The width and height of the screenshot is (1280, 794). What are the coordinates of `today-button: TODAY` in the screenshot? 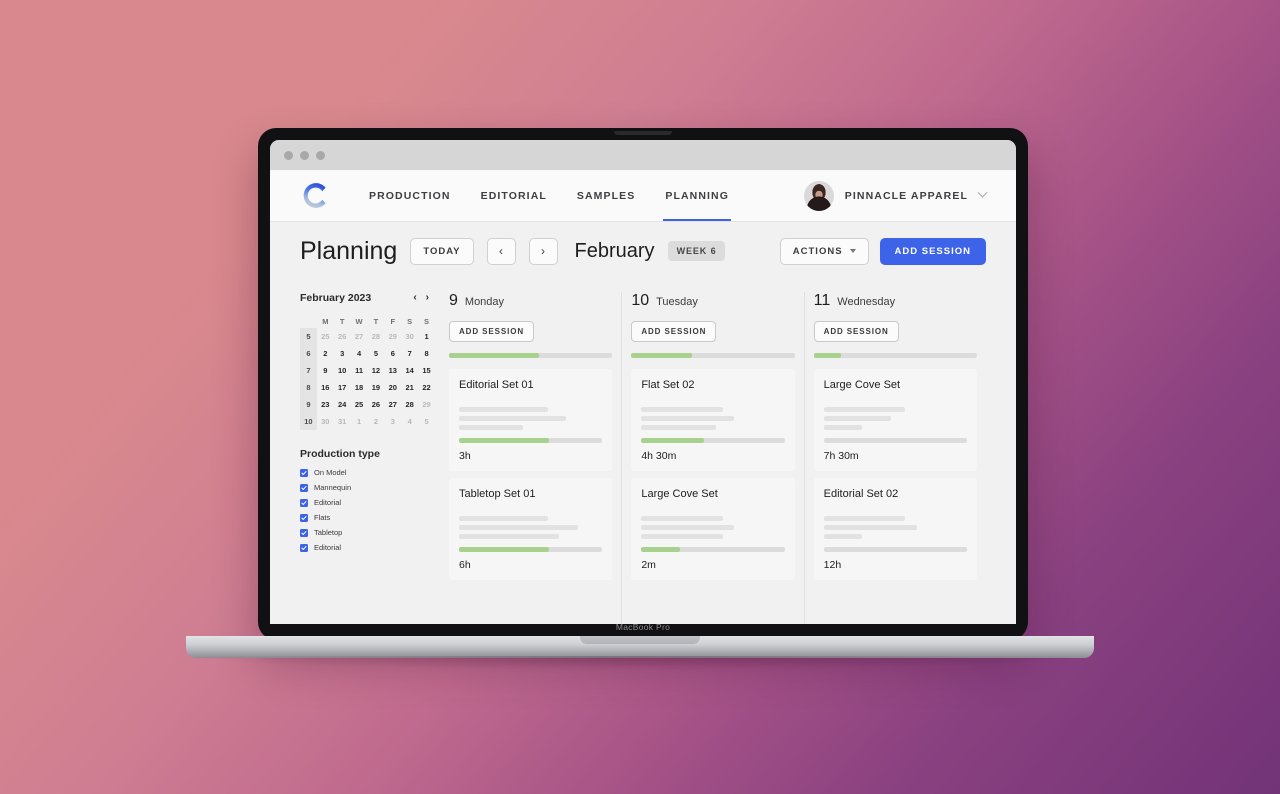 It's located at (442, 251).